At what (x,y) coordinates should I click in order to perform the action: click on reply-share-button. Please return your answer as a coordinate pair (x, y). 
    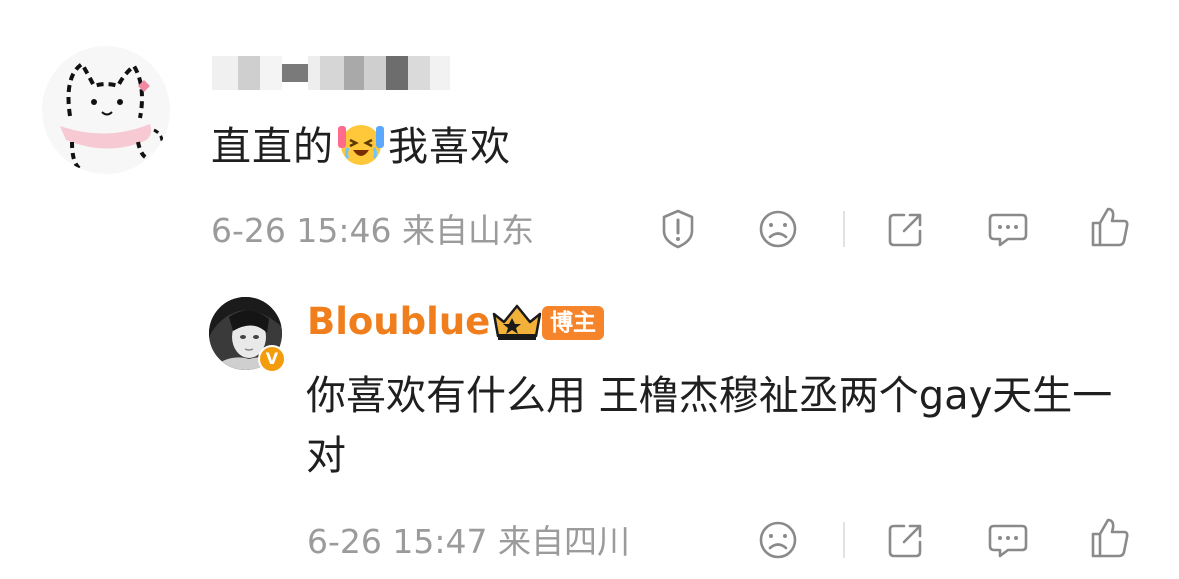
    Looking at the image, I should click on (906, 540).